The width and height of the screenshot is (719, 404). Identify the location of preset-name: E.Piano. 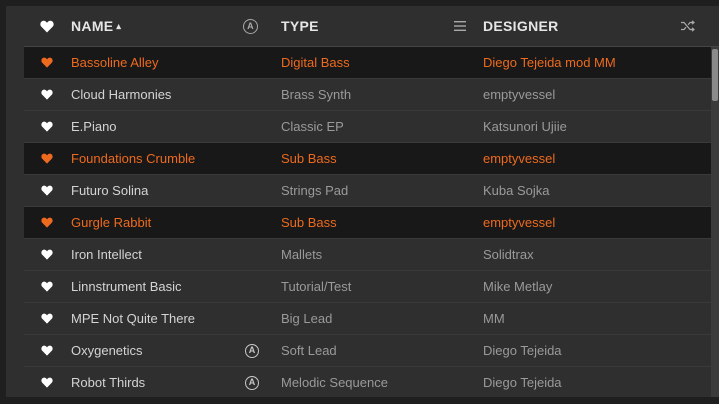
(94, 126).